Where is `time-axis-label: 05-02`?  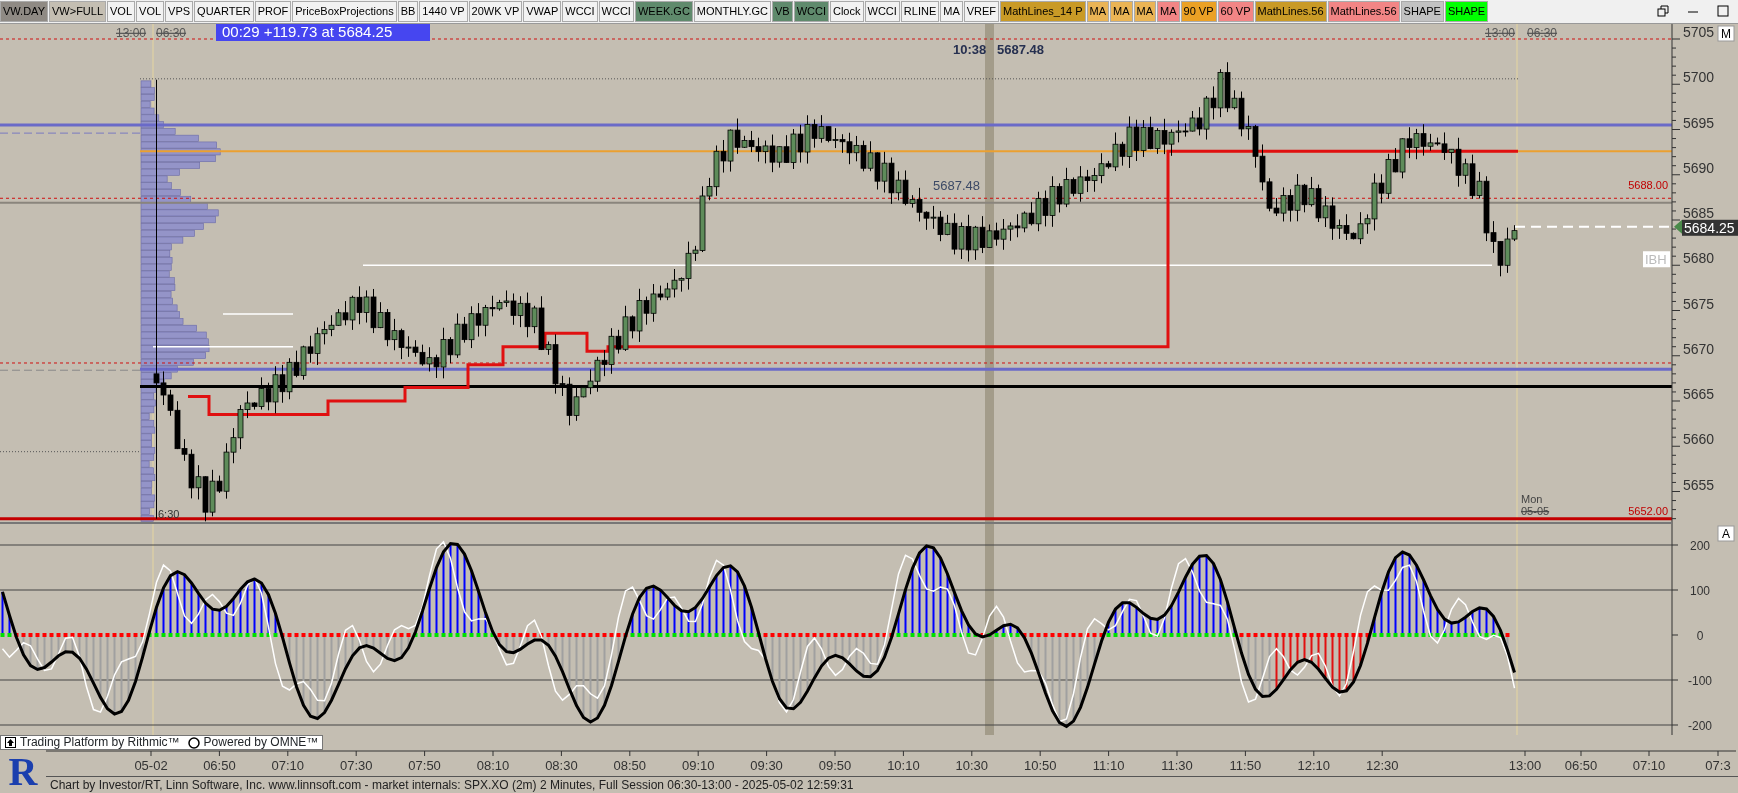
time-axis-label: 05-02 is located at coordinates (151, 765).